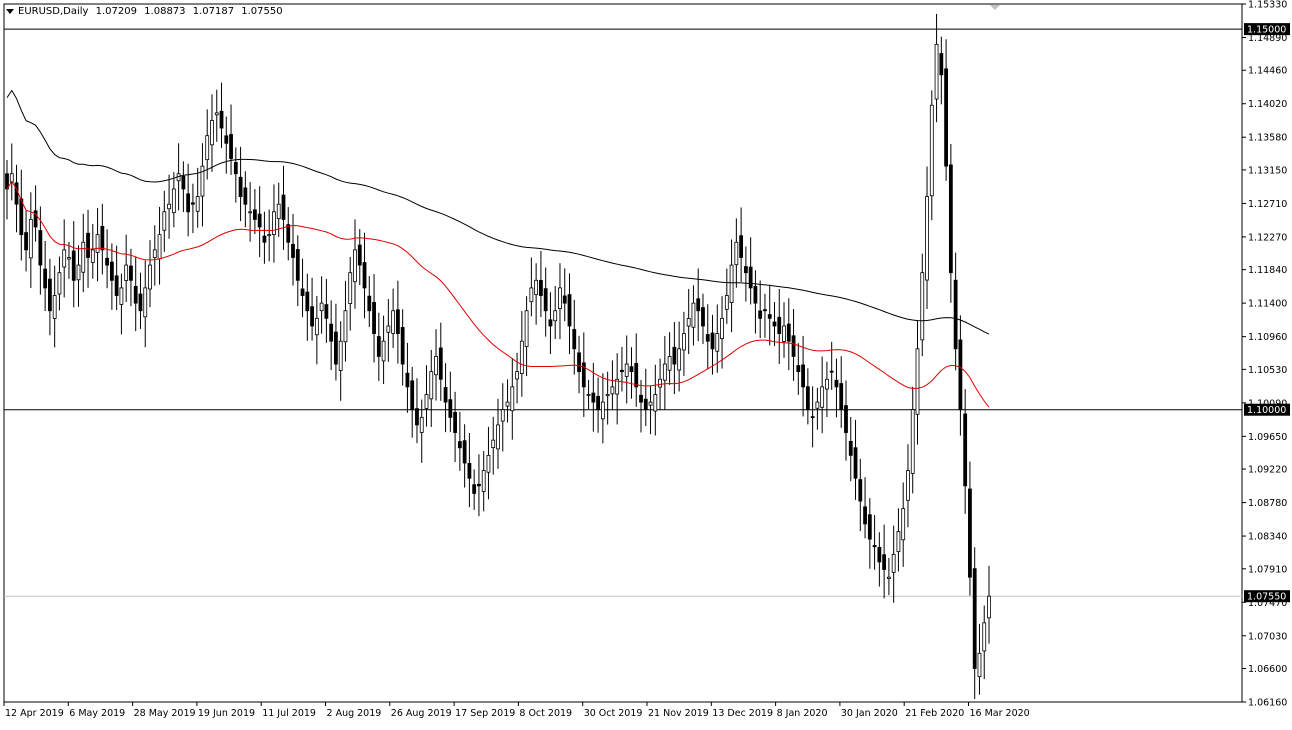 The width and height of the screenshot is (1292, 730). I want to click on y-tick-label: 1.13580, so click(1267, 138).